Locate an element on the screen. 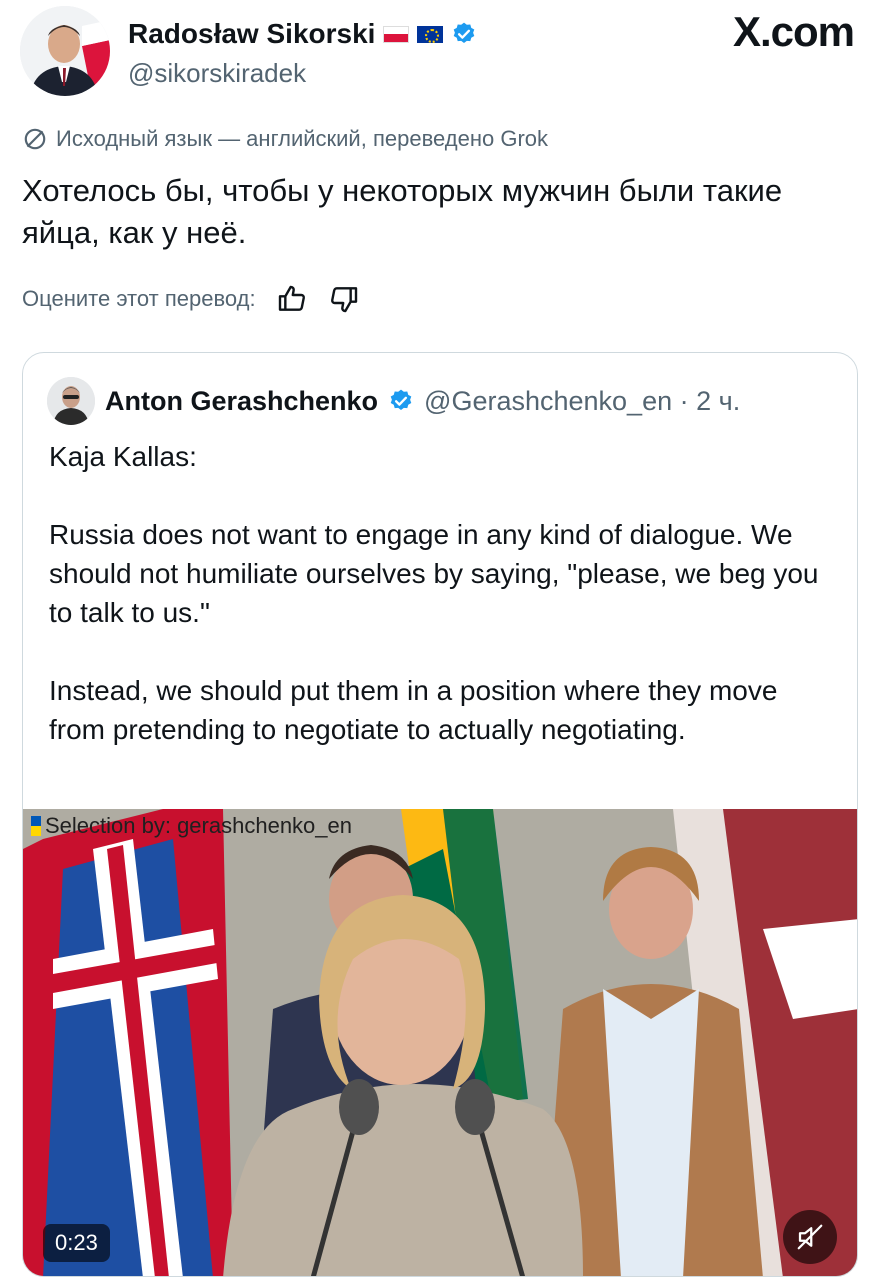  thumbs-up-icon is located at coordinates (292, 299).